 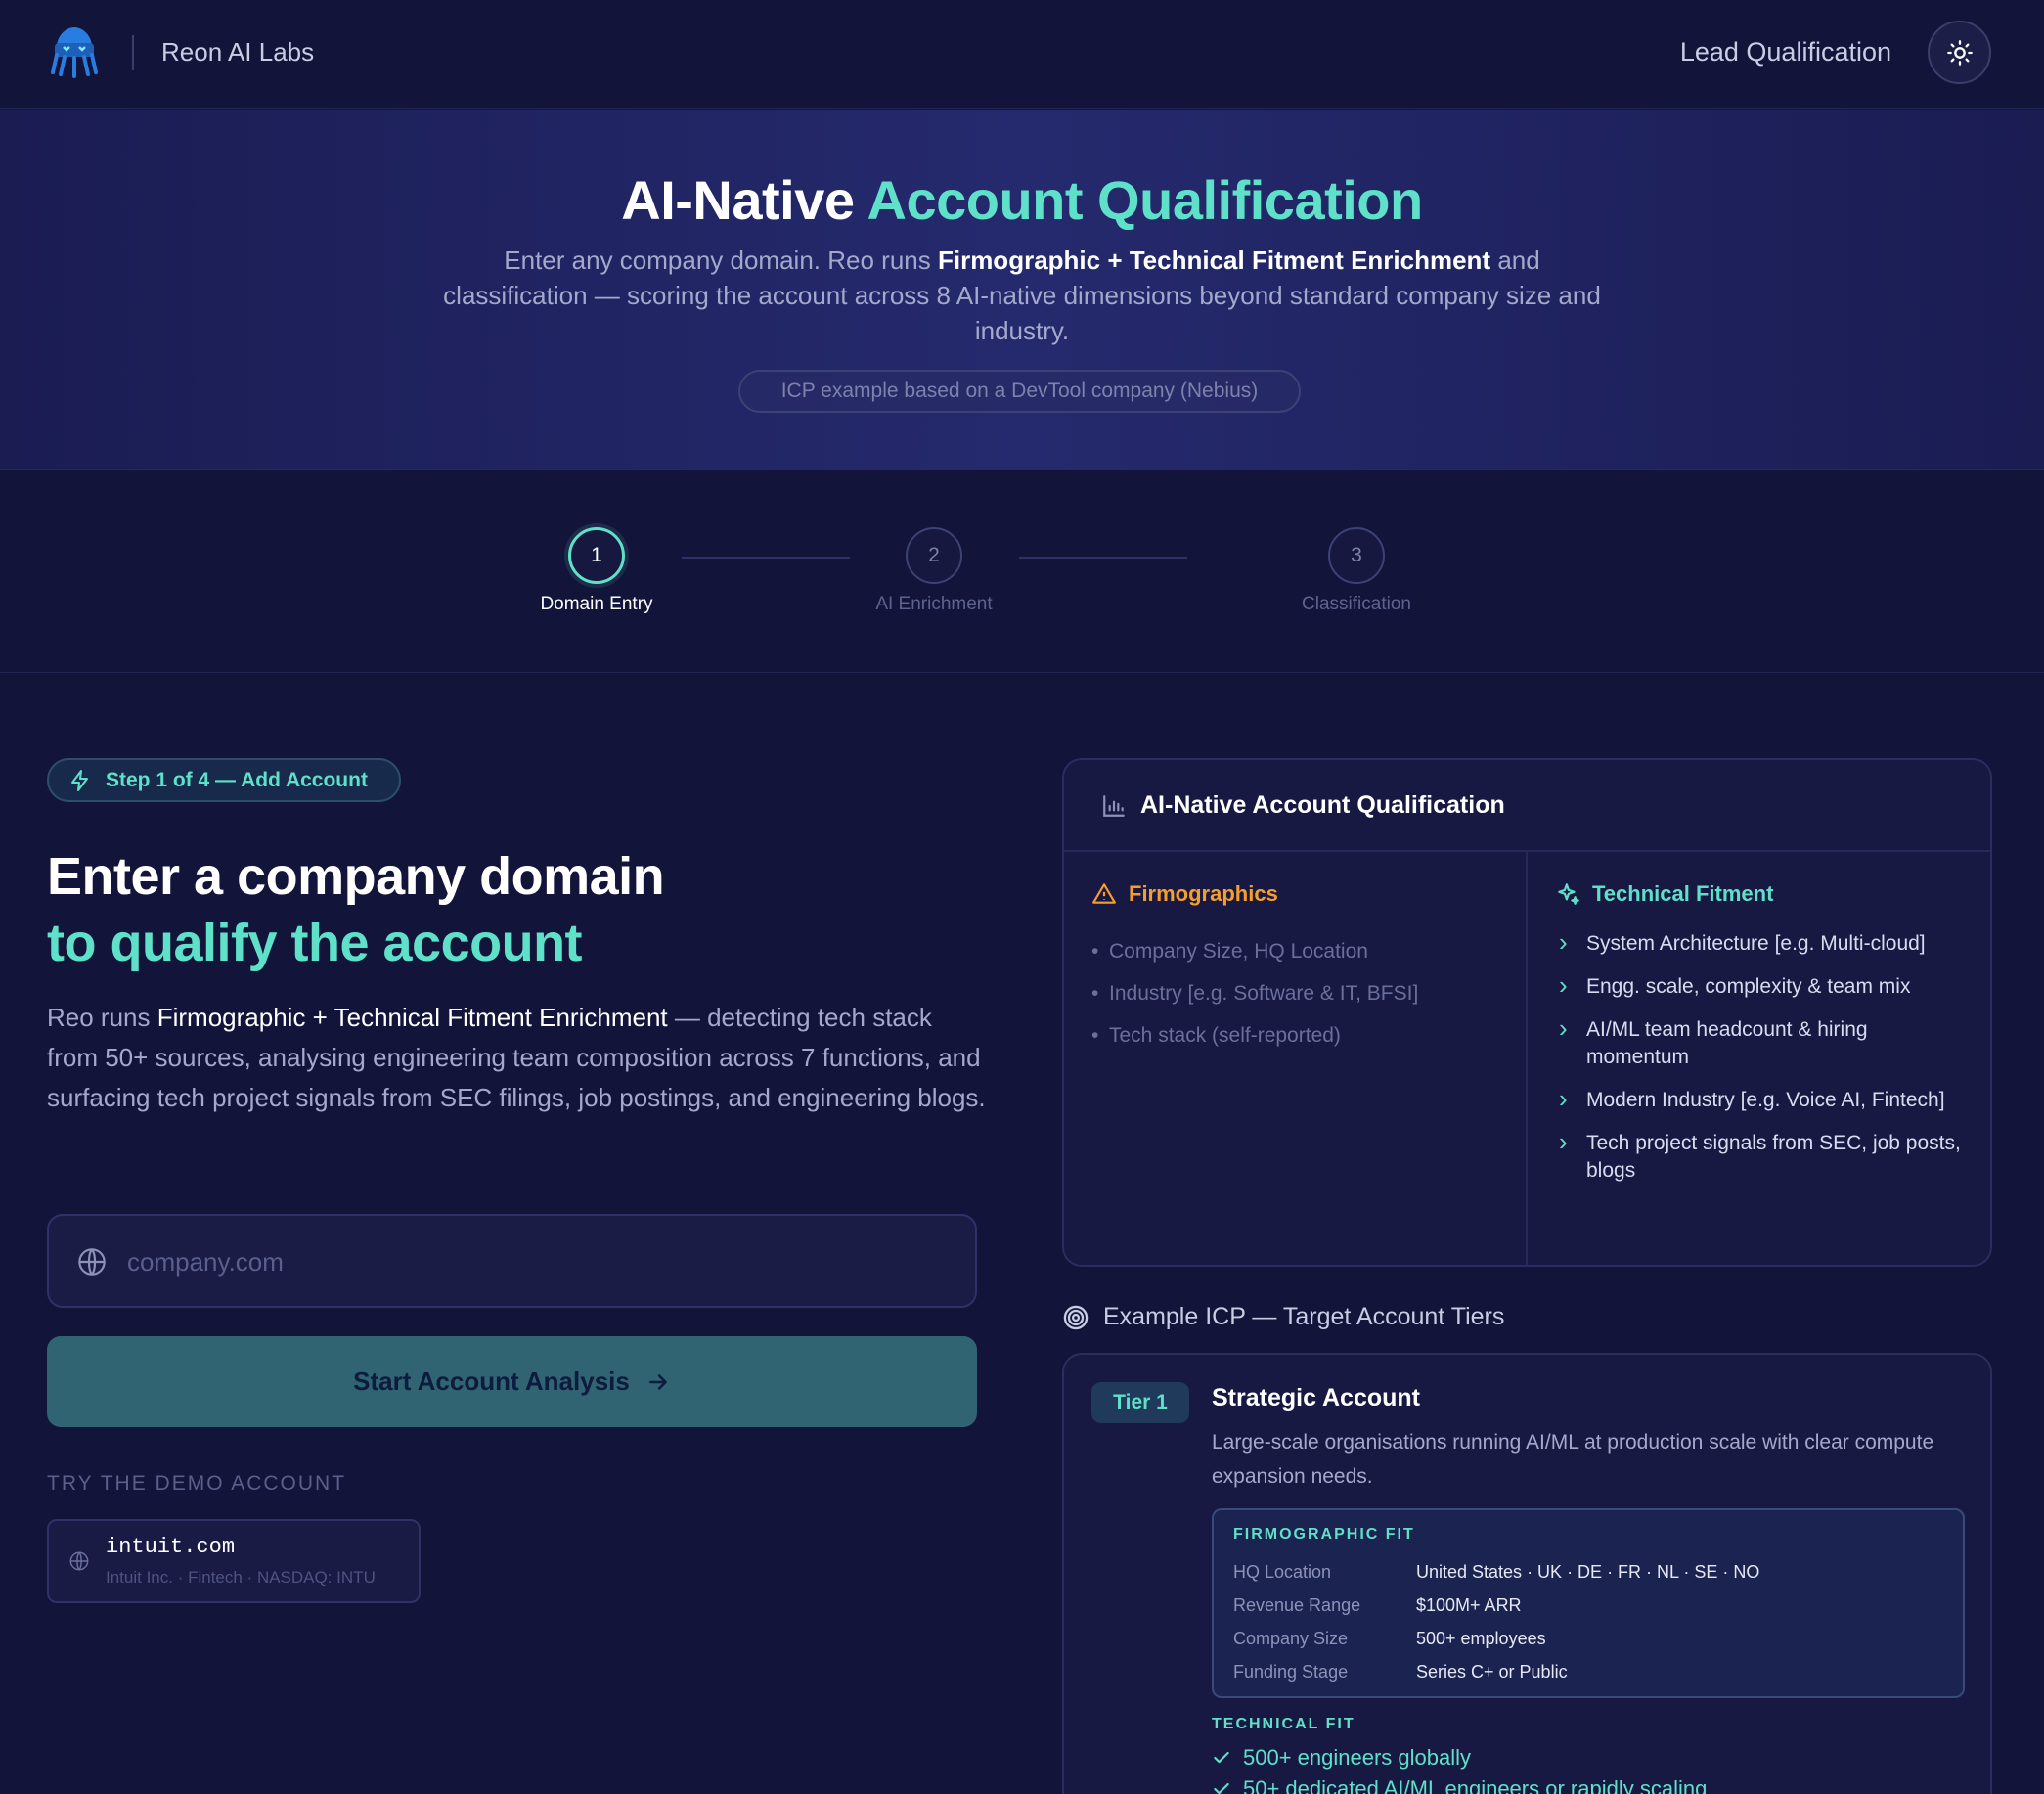 I want to click on step-3-label: Classification, so click(x=1356, y=604).